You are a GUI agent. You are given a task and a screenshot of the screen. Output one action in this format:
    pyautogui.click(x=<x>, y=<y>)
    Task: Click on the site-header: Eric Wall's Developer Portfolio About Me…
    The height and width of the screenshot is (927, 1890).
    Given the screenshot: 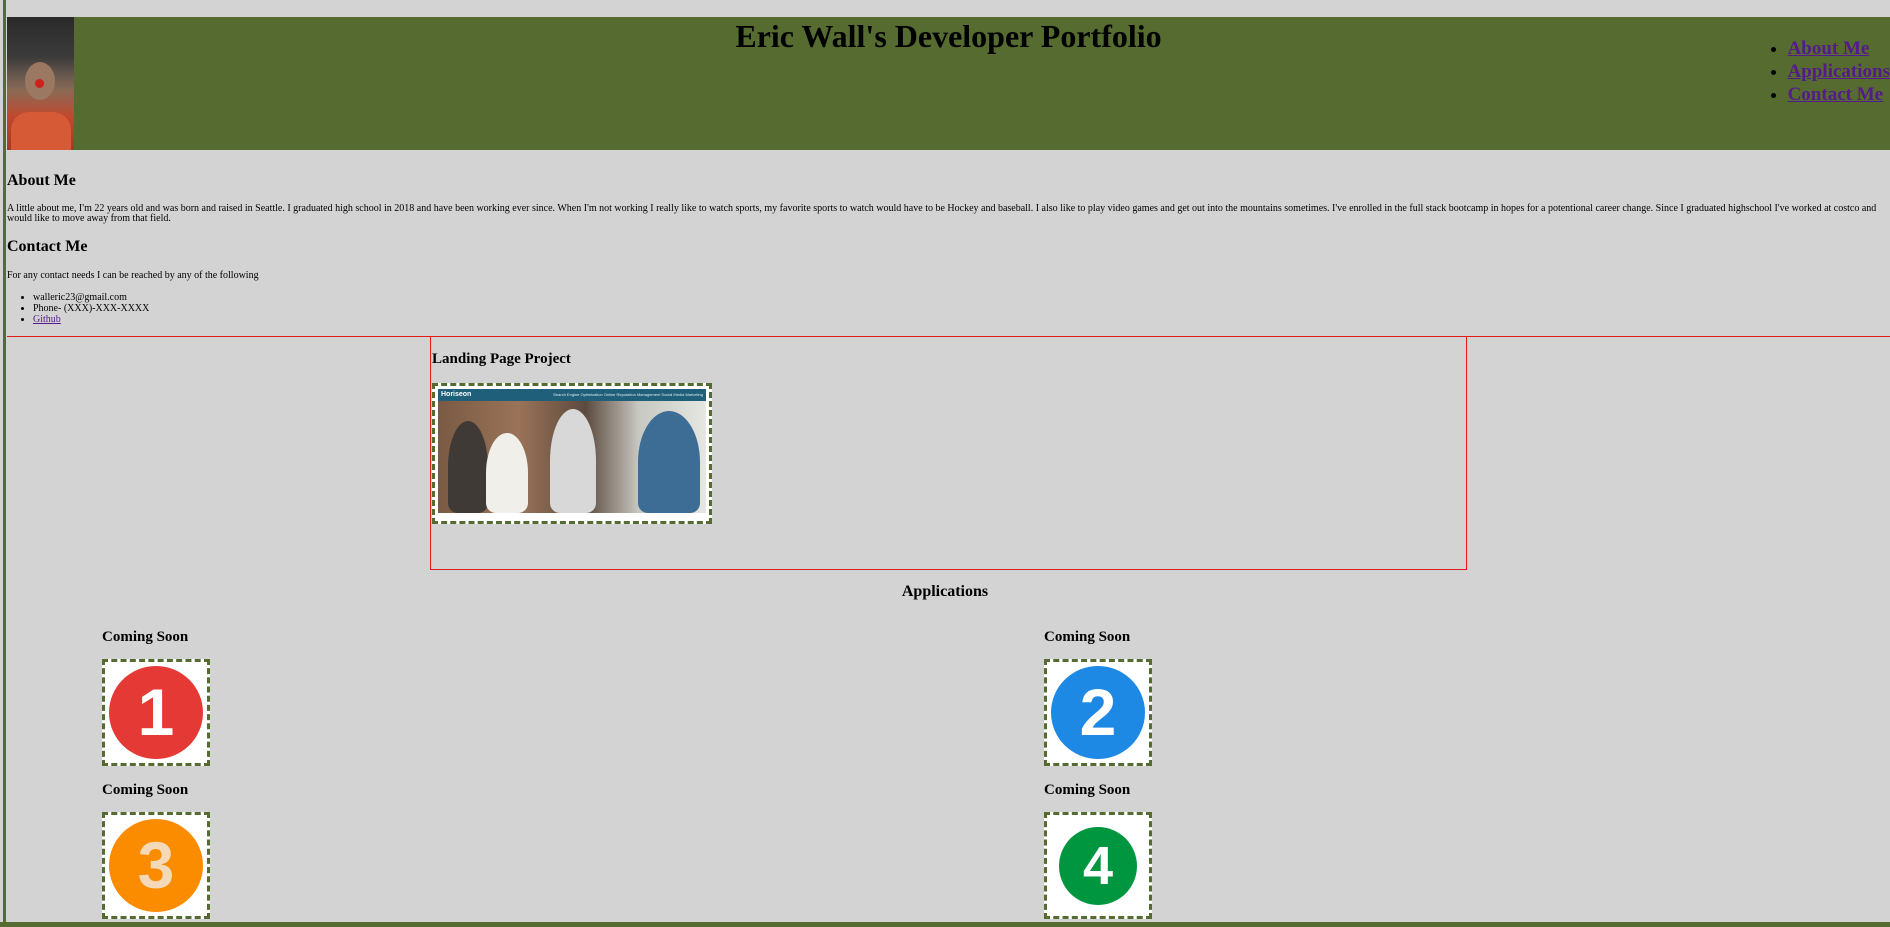 What is the action you would take?
    pyautogui.click(x=948, y=83)
    